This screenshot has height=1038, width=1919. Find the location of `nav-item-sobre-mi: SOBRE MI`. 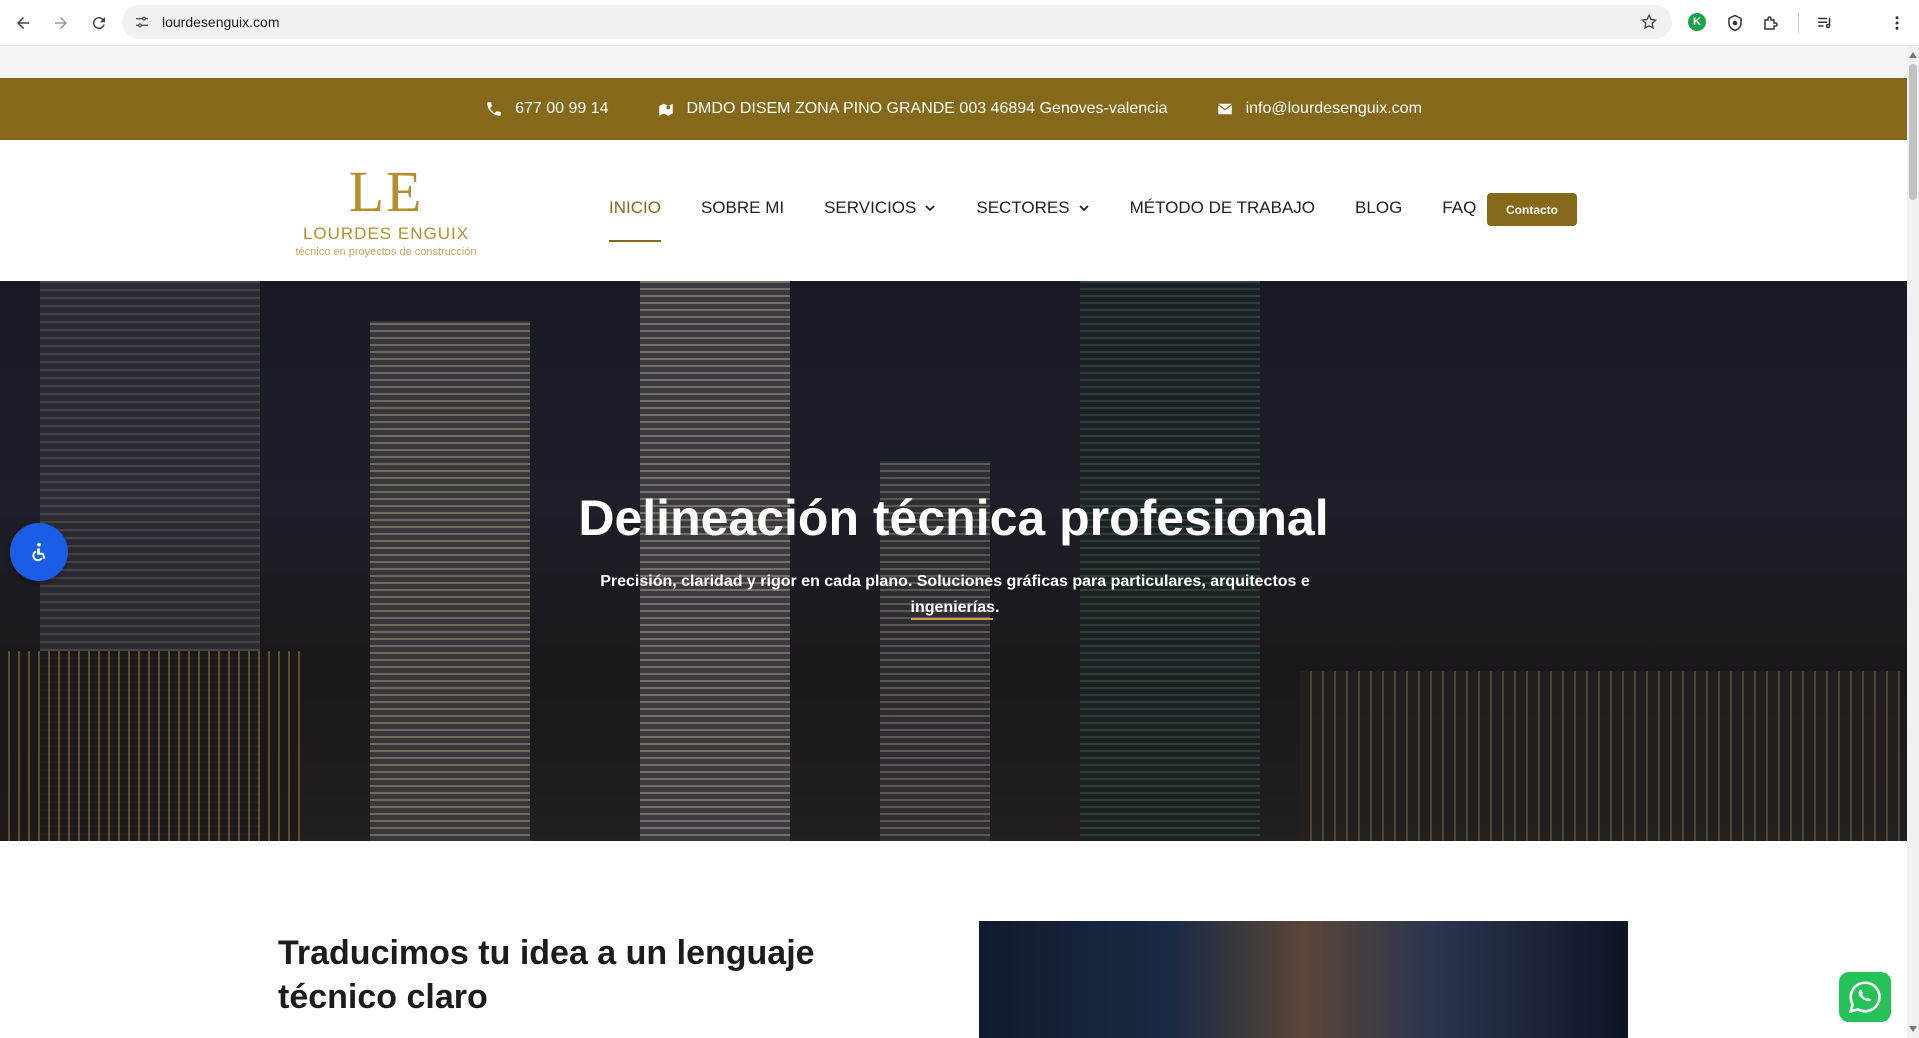

nav-item-sobre-mi: SOBRE MI is located at coordinates (742, 208).